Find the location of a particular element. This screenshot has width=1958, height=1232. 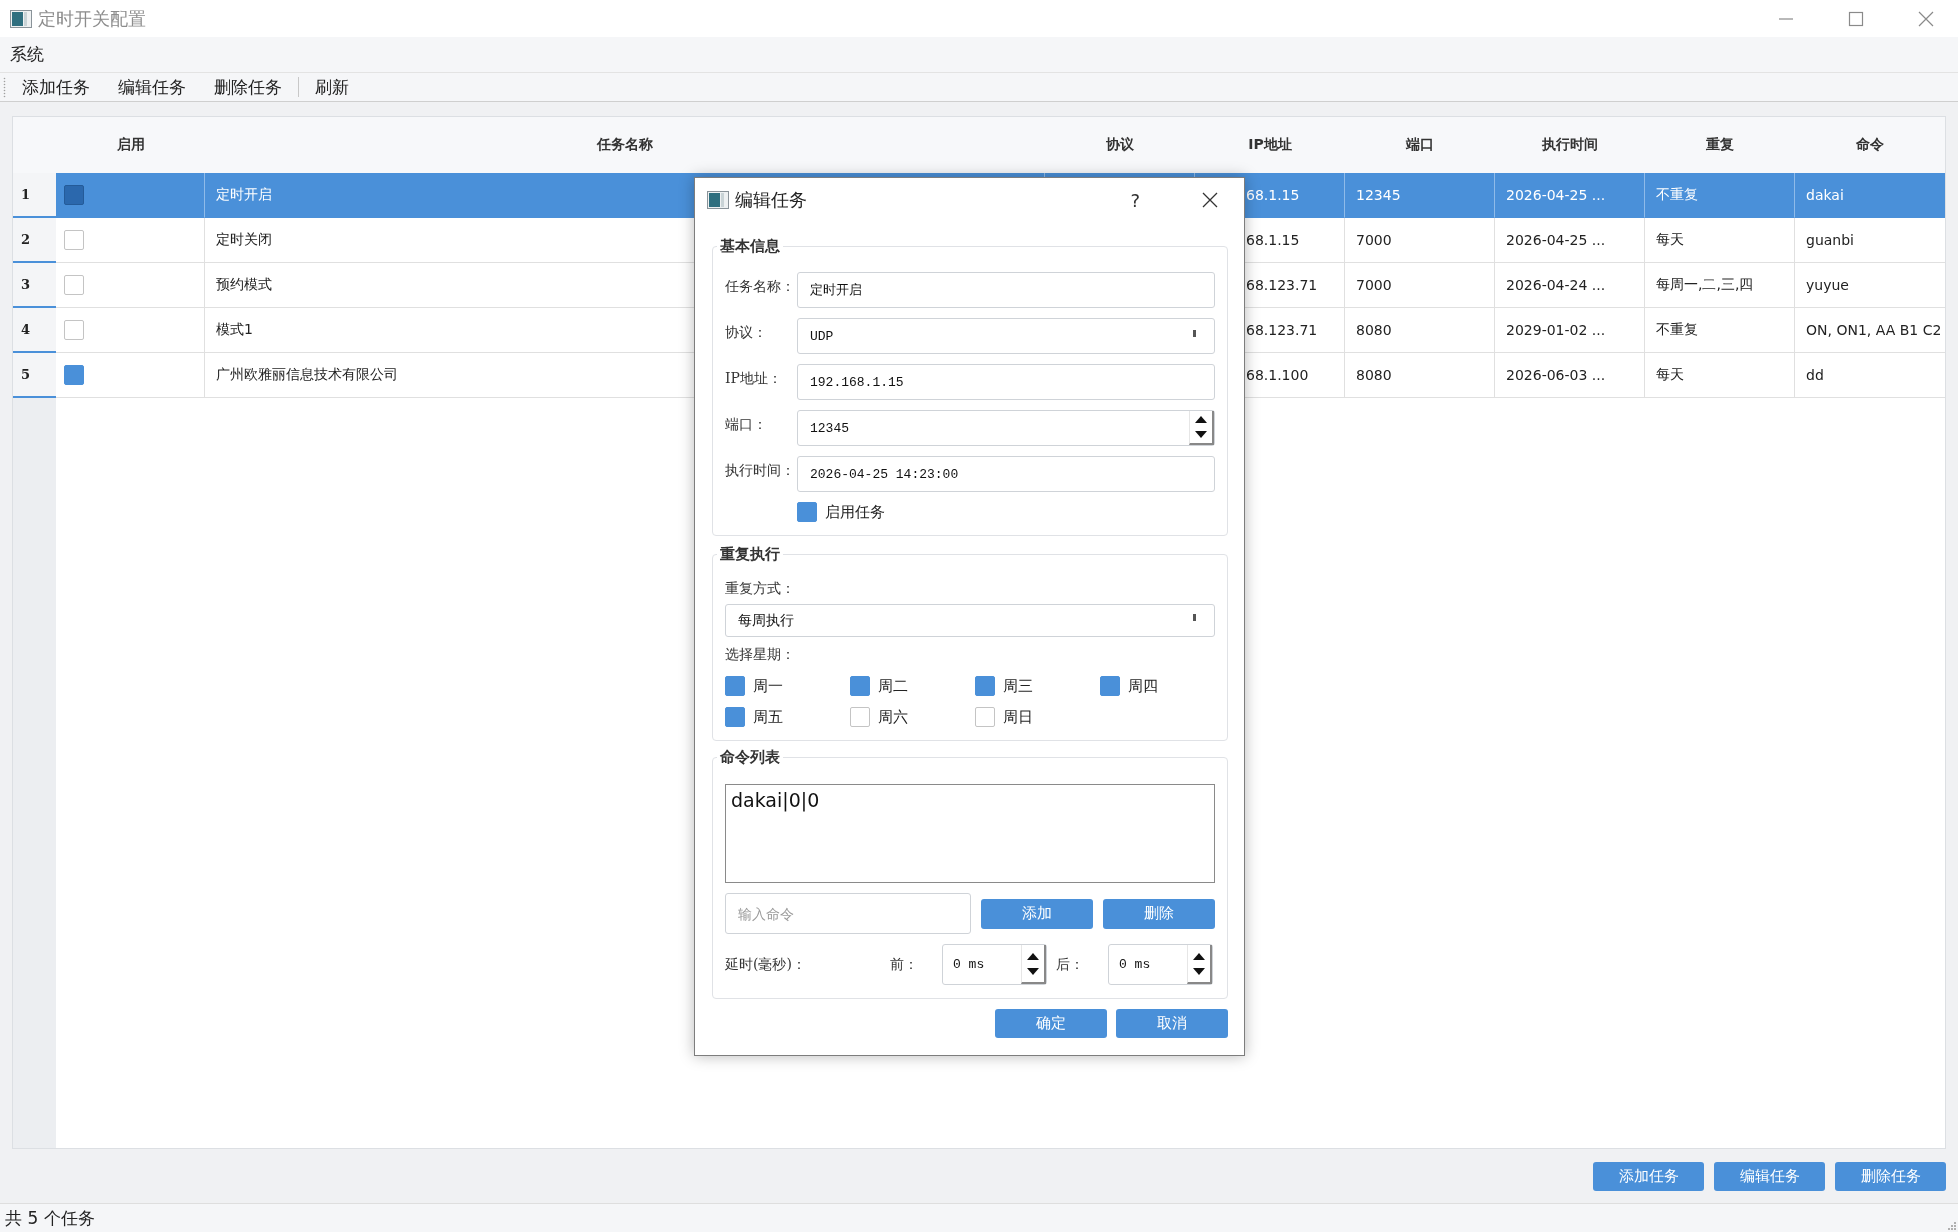

window-title: 定时开关配置 is located at coordinates (92, 18).